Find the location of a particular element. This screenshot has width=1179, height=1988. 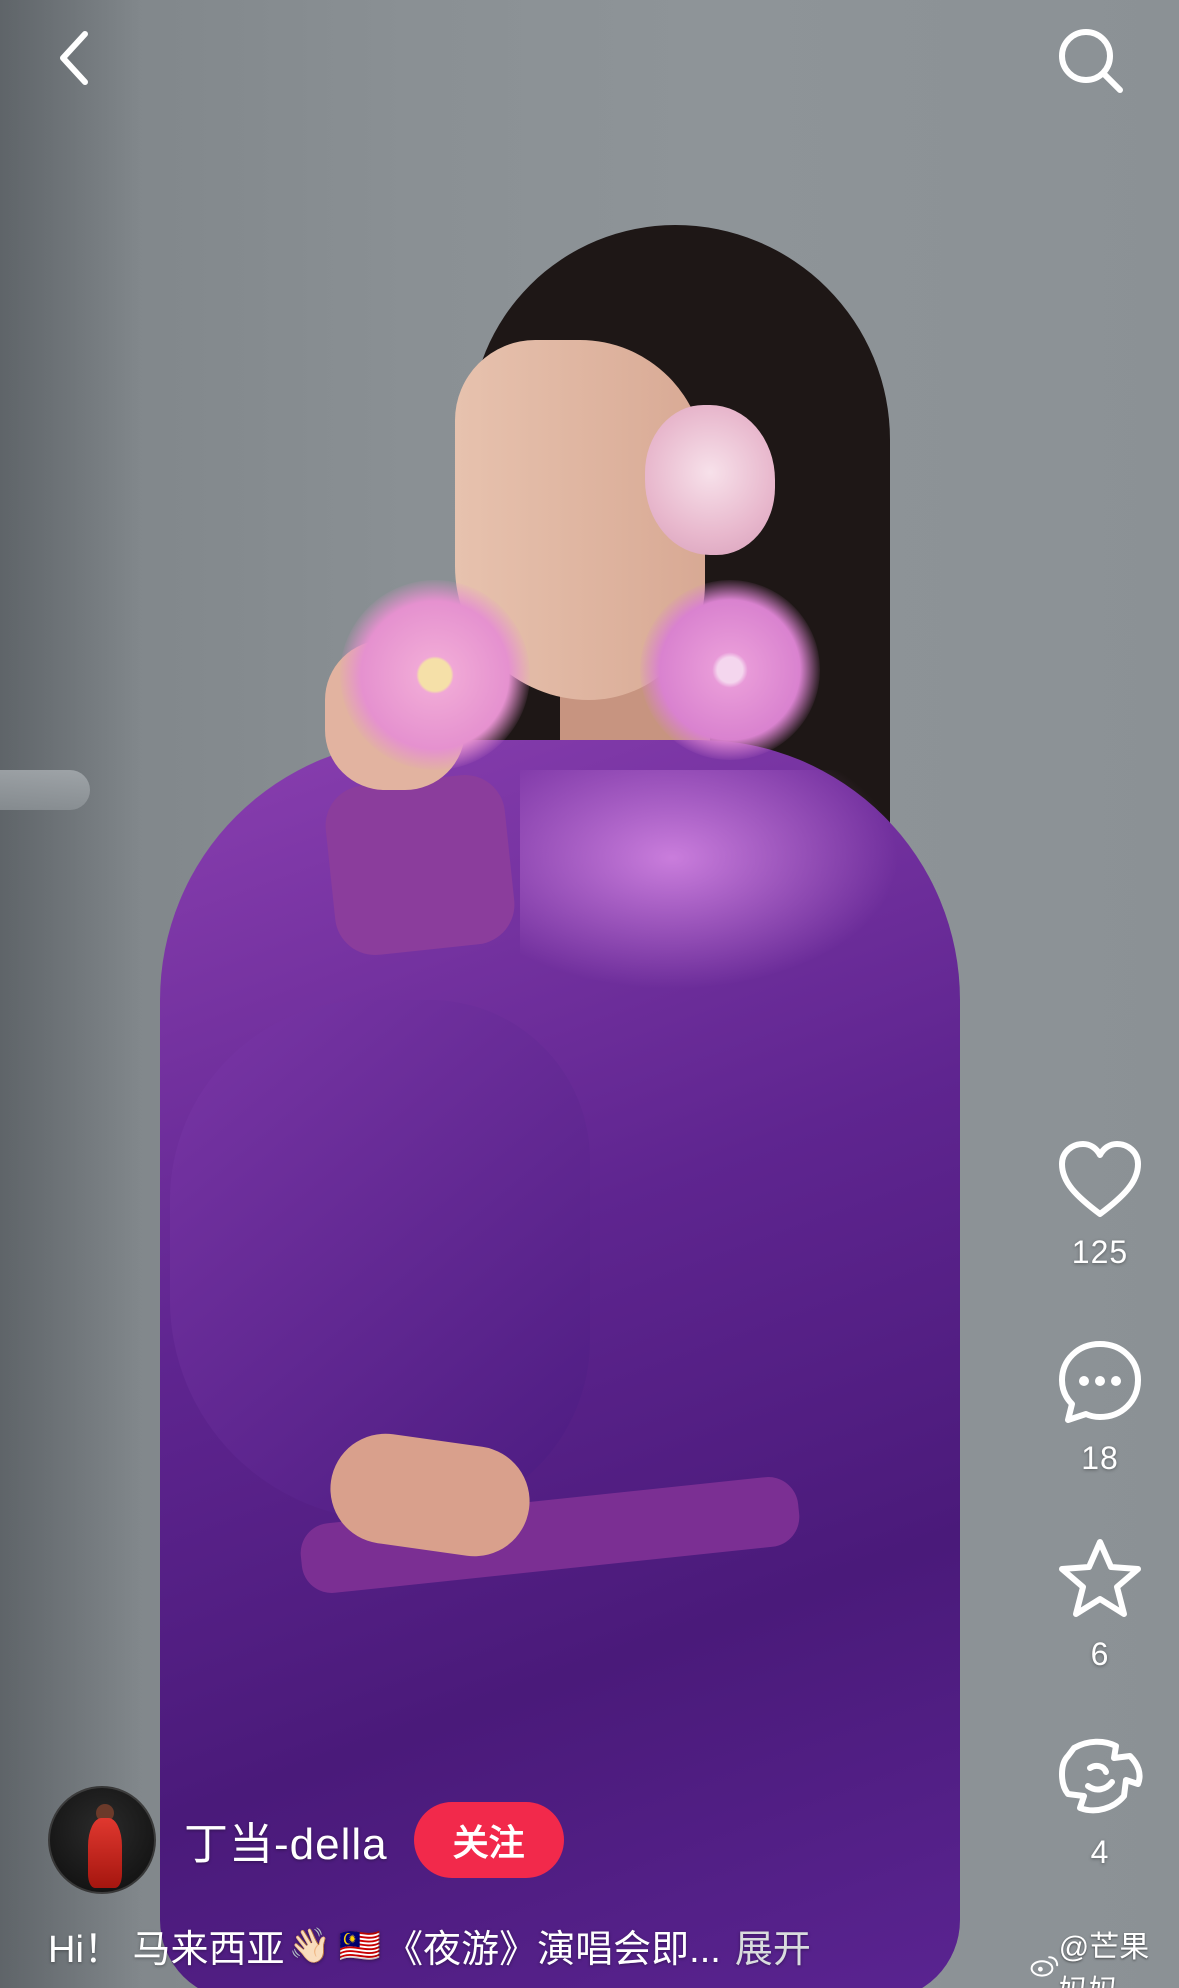

follow-button: 关注 is located at coordinates (488, 1840).